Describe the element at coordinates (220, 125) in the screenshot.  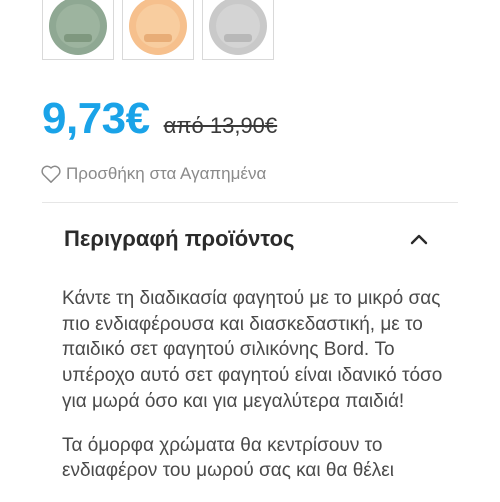
I see `old-price: από 13,90€` at that location.